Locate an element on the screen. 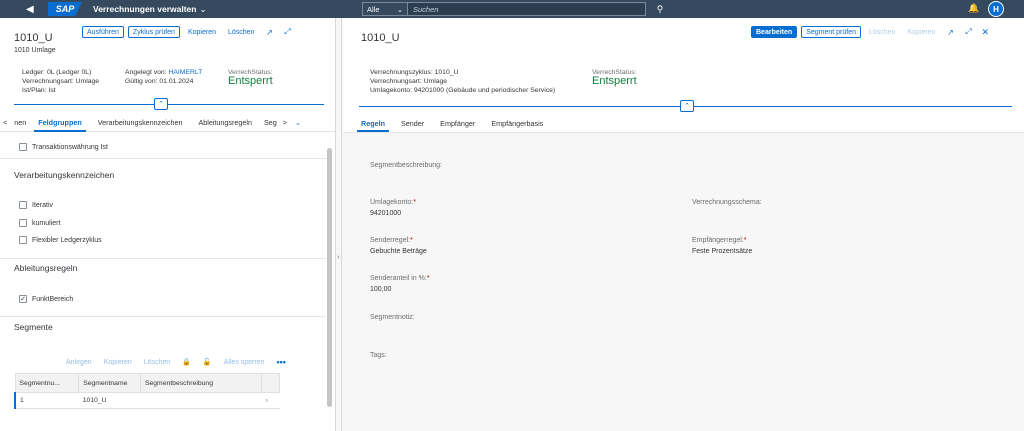 Image resolution: width=1024 pixels, height=431 pixels. kopieren-disabled-button: Kopieren is located at coordinates (921, 32).